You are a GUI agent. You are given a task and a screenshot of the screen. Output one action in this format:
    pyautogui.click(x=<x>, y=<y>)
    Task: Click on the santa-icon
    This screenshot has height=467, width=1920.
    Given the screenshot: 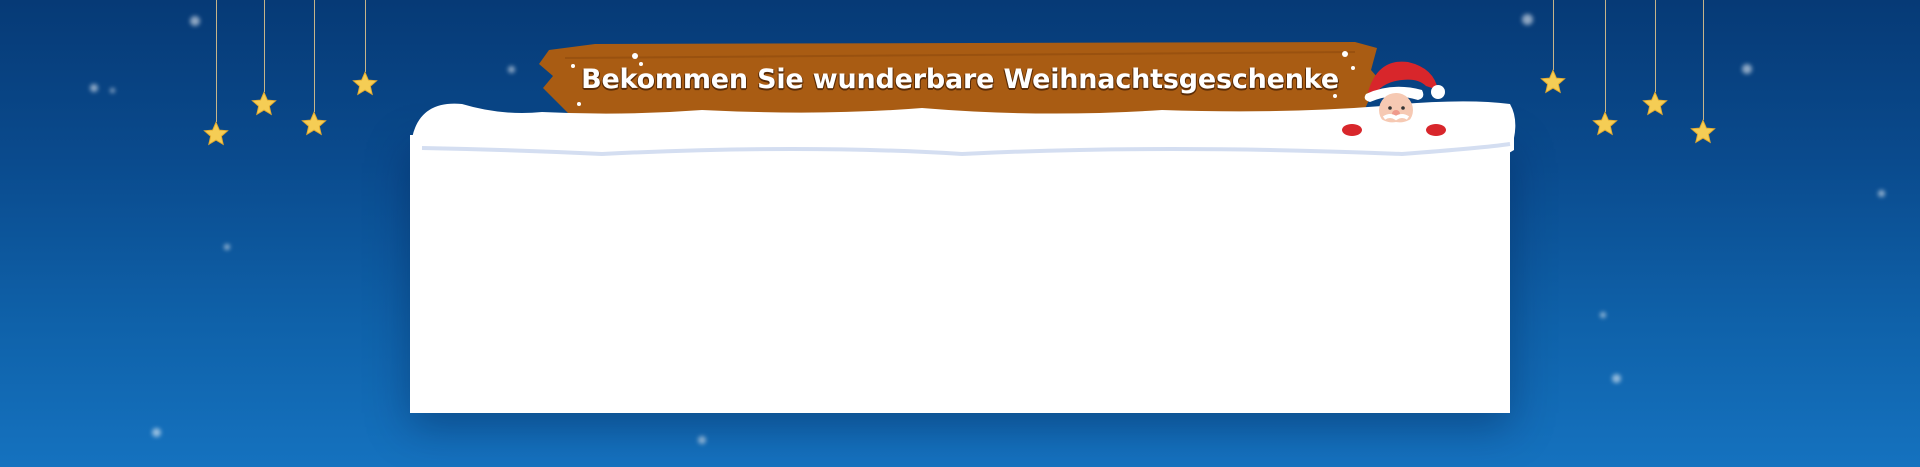 What is the action you would take?
    pyautogui.click(x=1394, y=100)
    